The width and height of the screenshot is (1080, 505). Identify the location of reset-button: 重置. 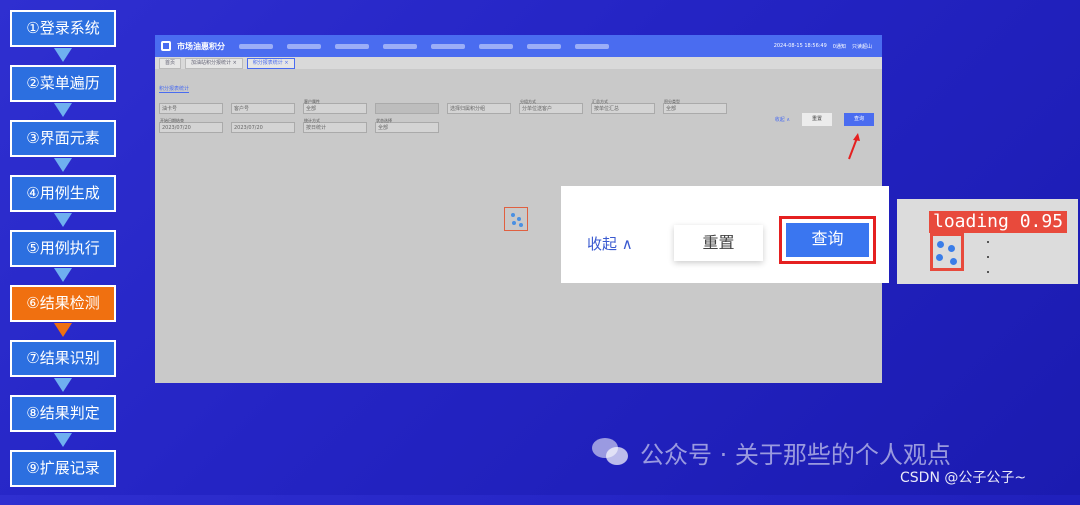
(817, 119).